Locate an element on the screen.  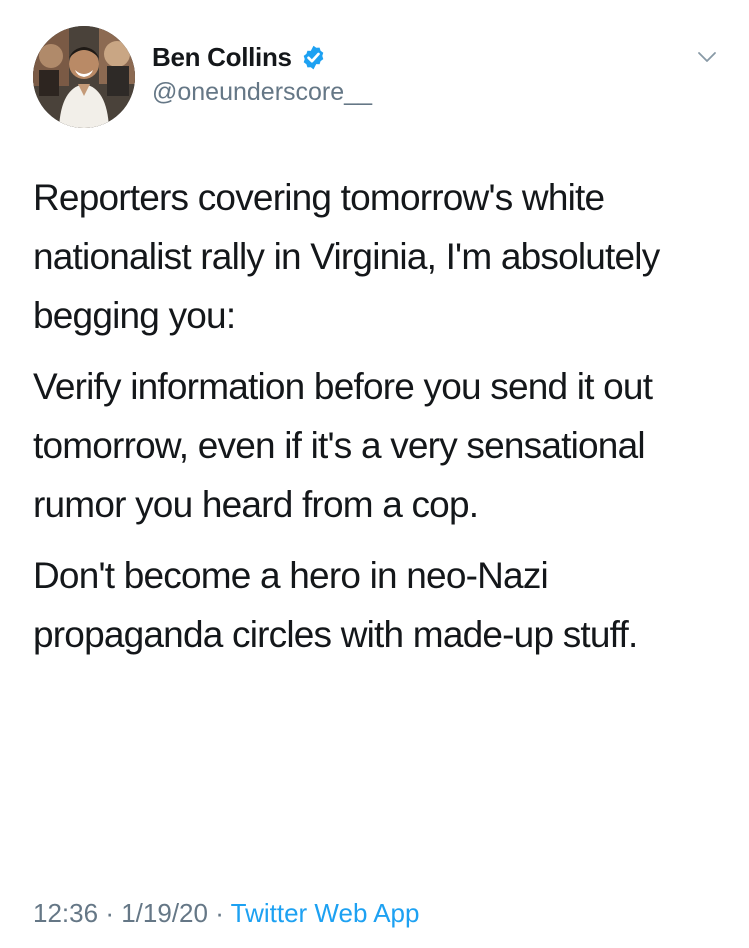
tweet-meta: 12:36 · 1/19/20 · Twitter Web App is located at coordinates (226, 913).